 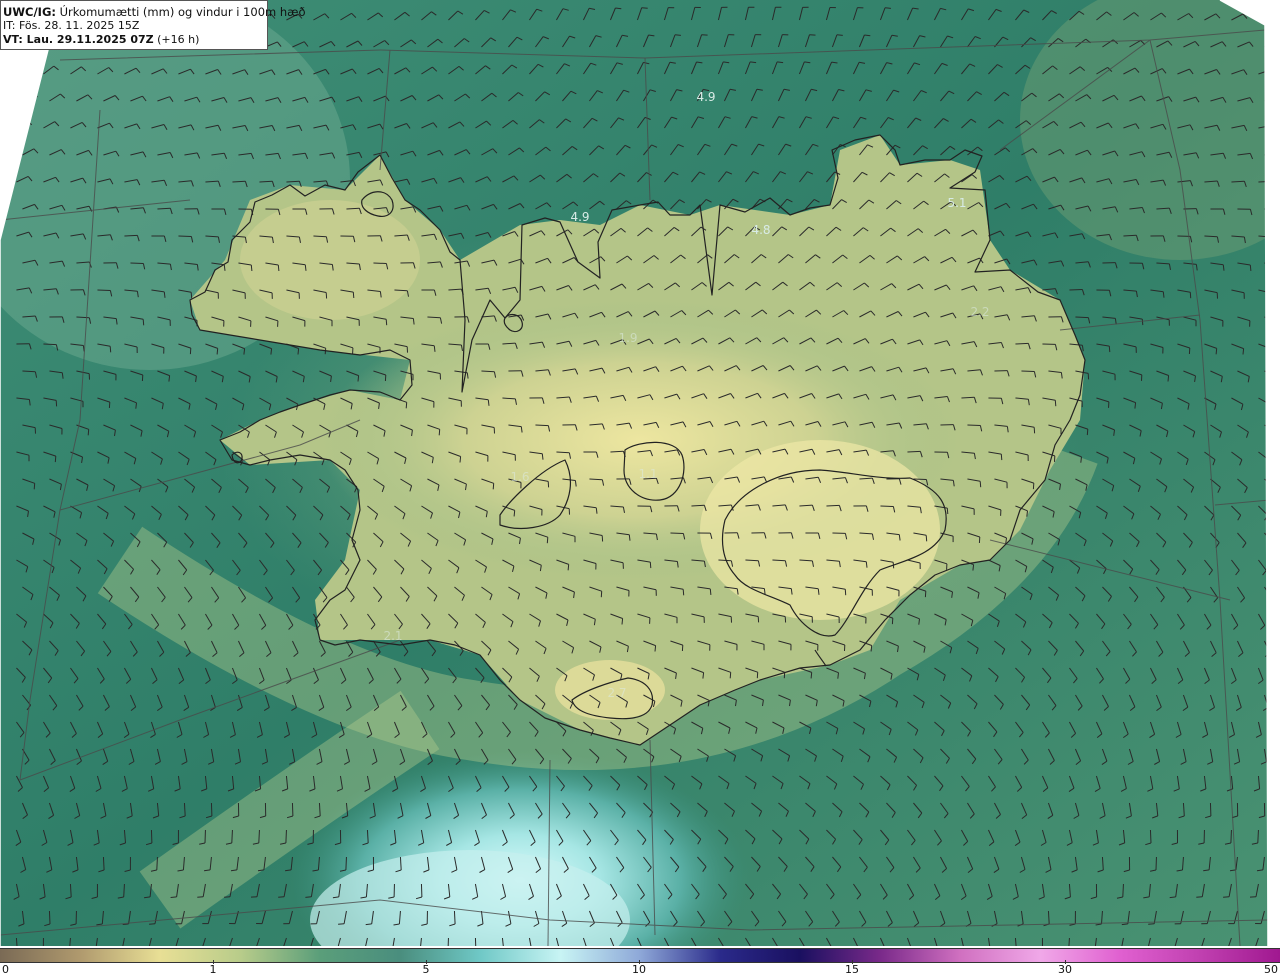 I want to click on map-value-label: 2.1, so click(x=393, y=636).